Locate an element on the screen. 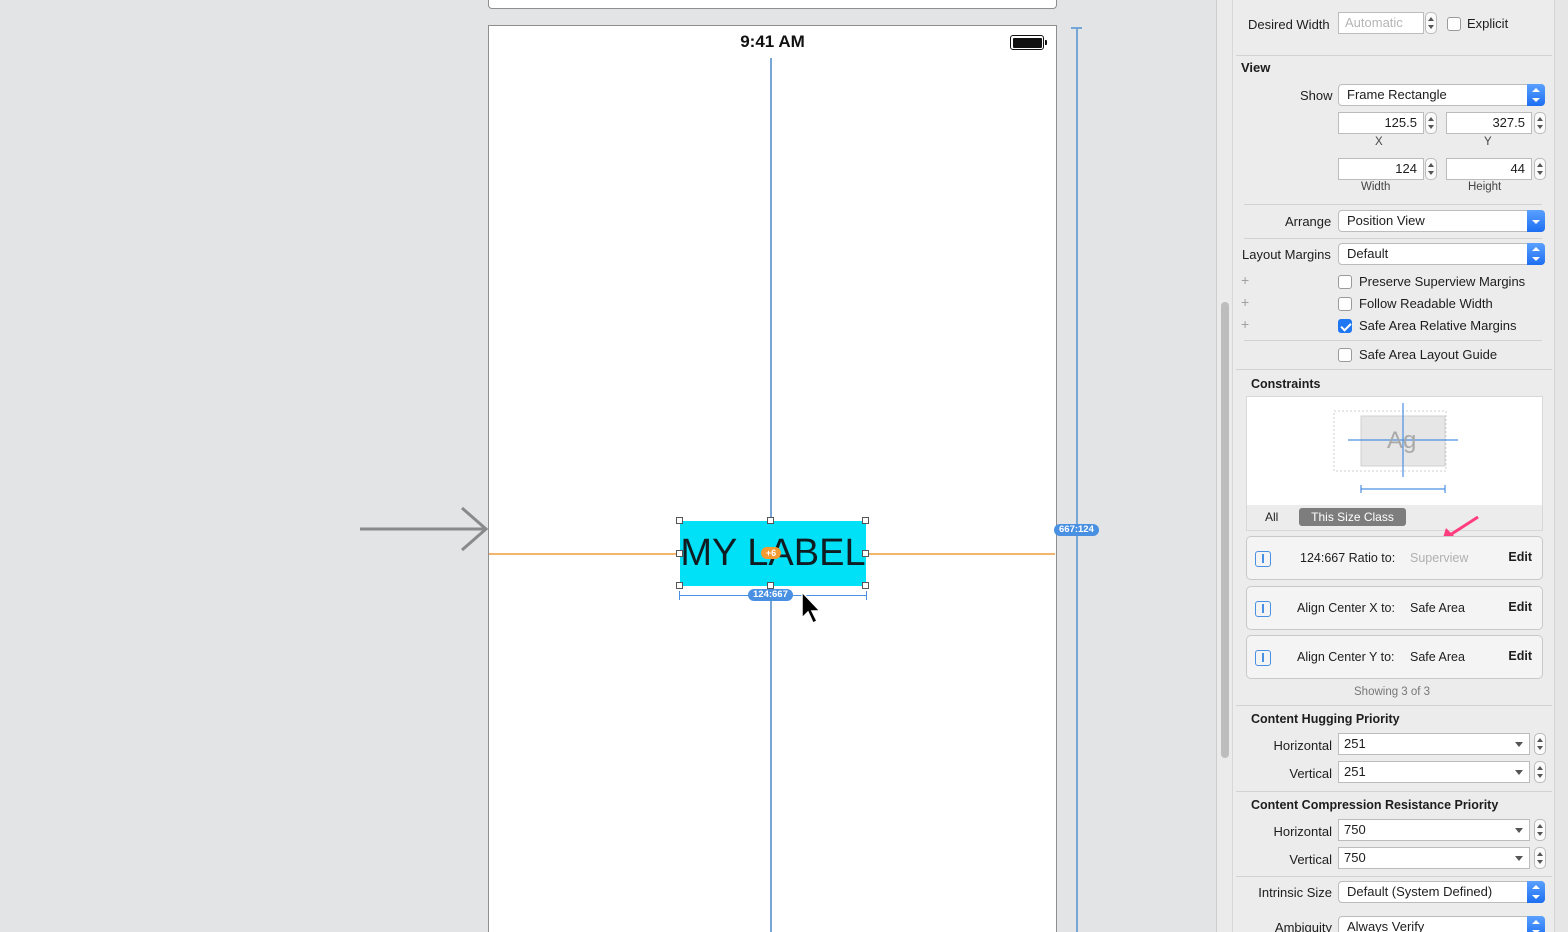  intrinsic-size-popup: Default (System Defined) is located at coordinates (1441, 892).